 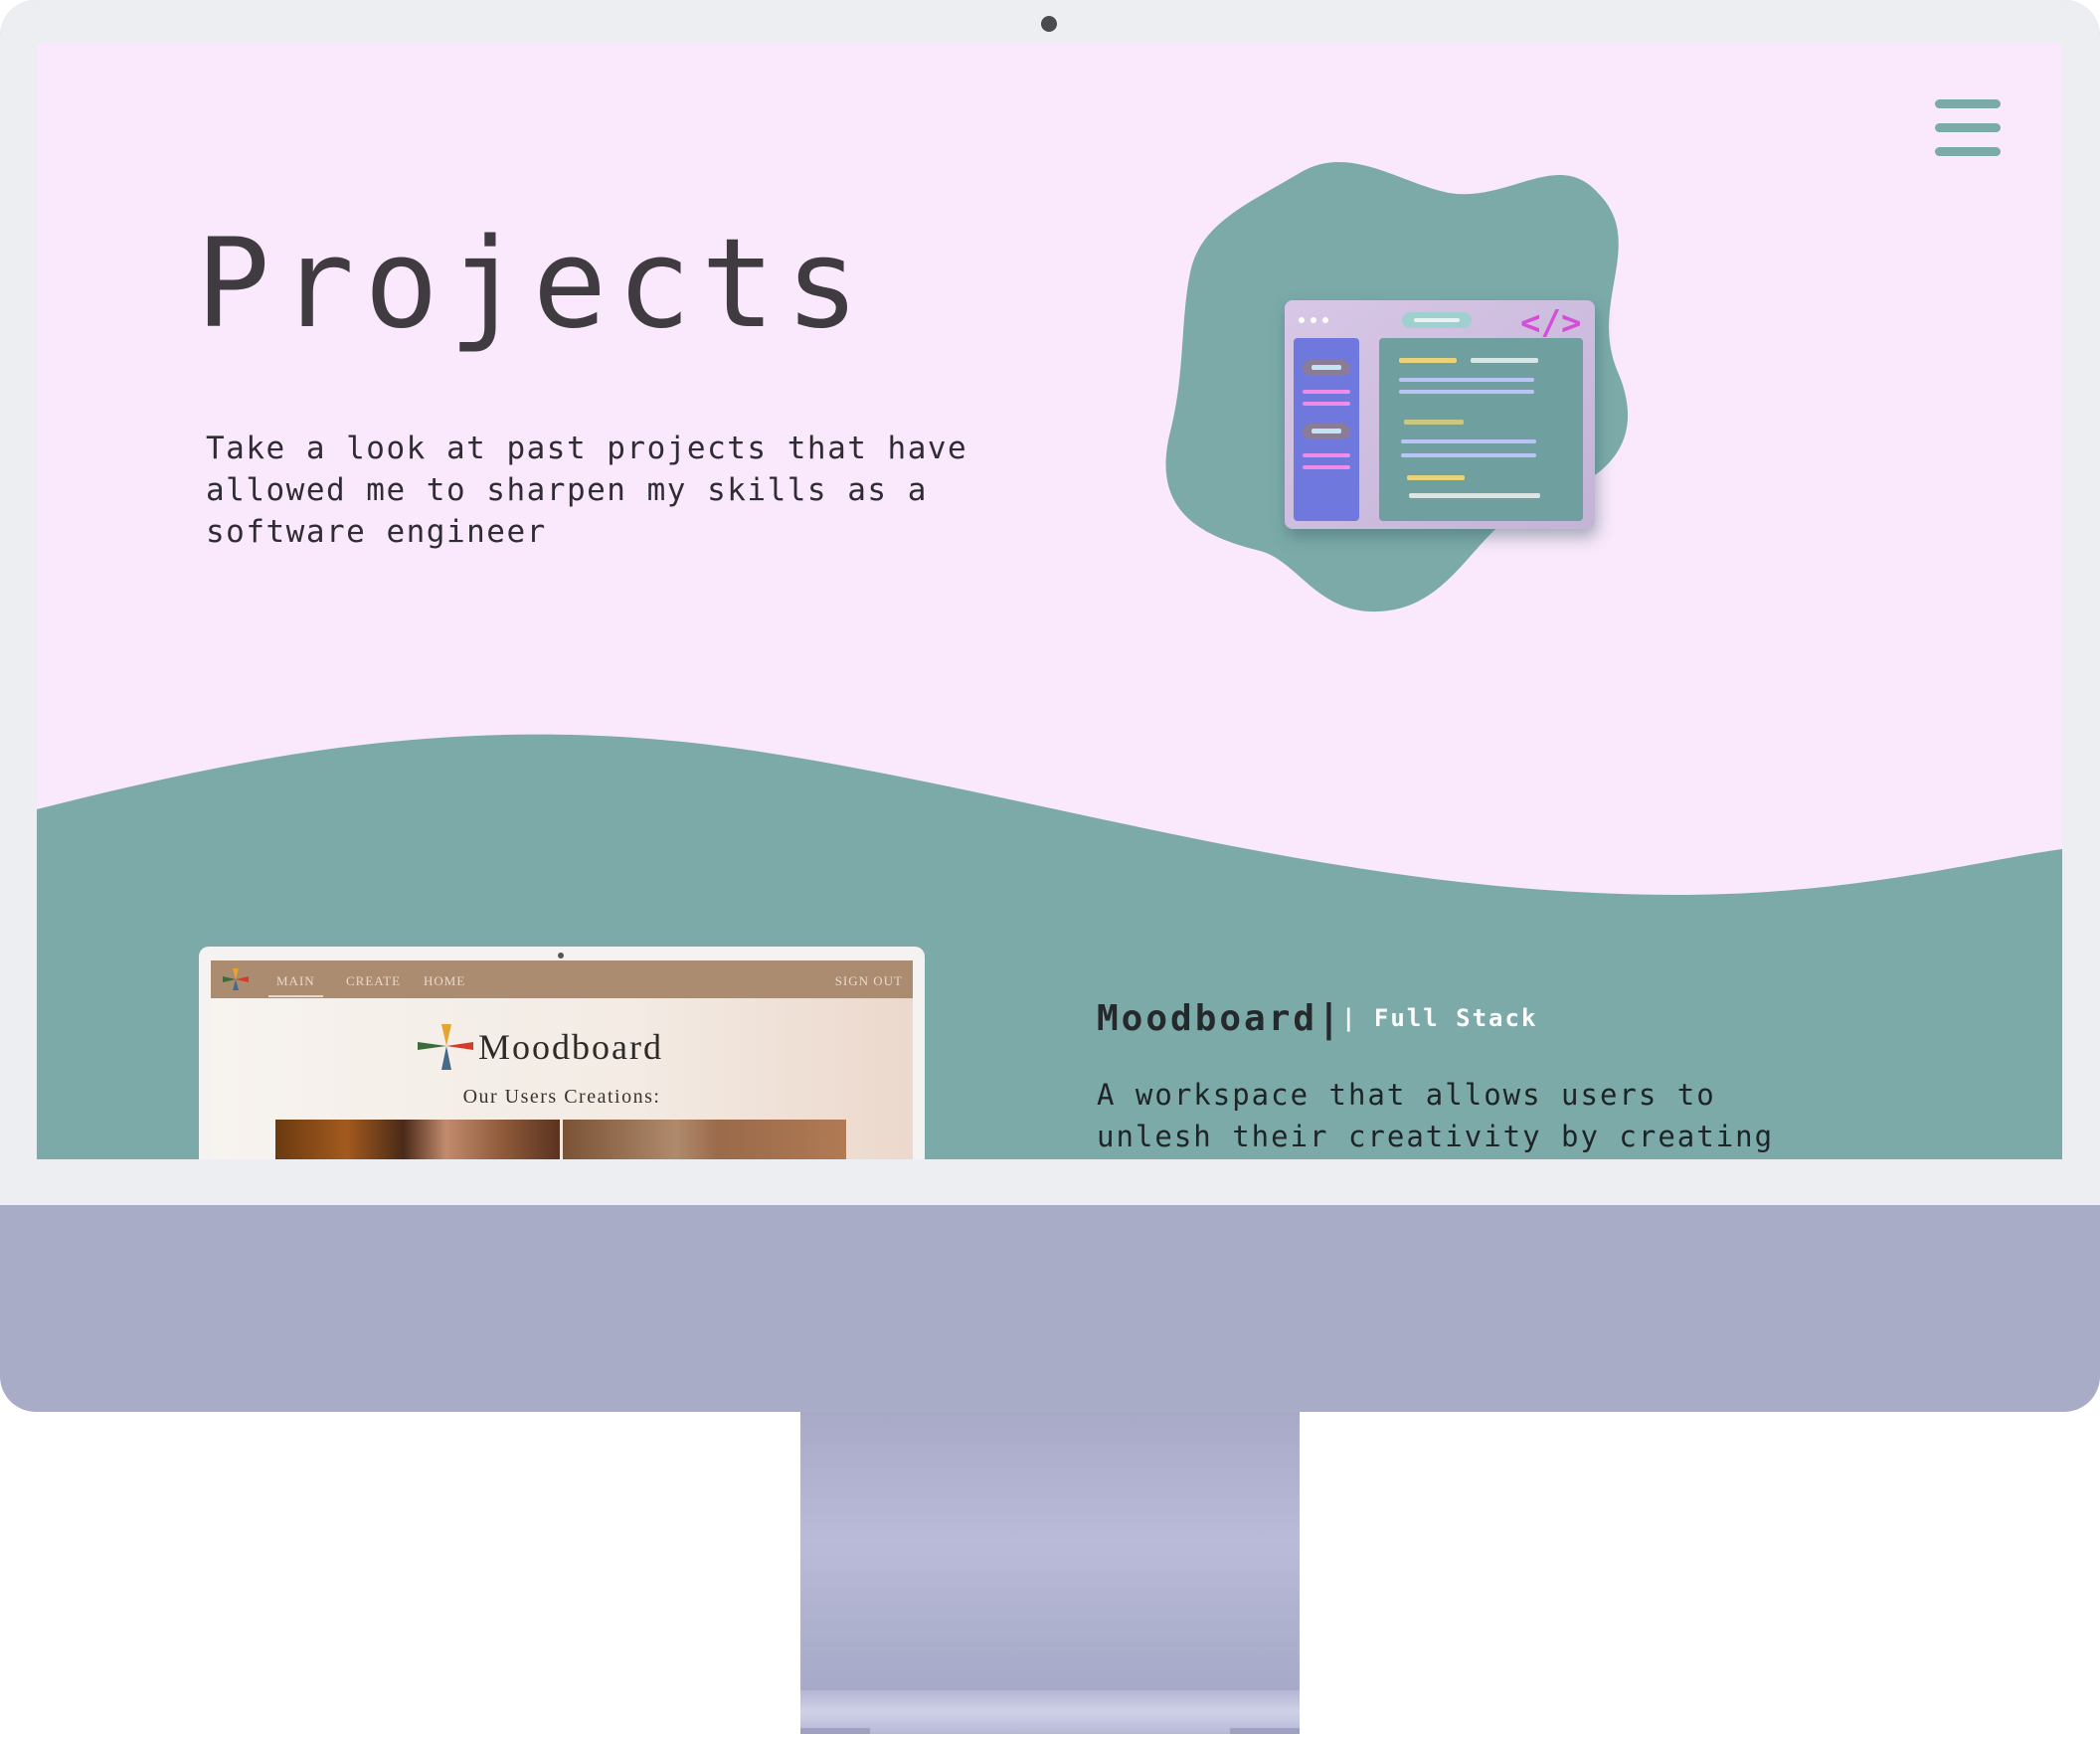 What do you see at coordinates (561, 1097) in the screenshot?
I see `preview-subtitle: Our Users Creations:` at bounding box center [561, 1097].